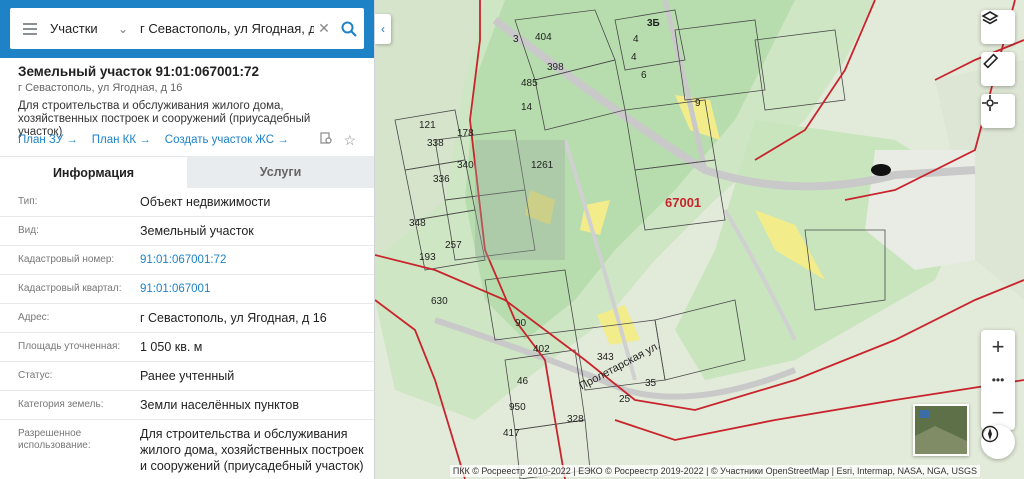 This screenshot has height=479, width=1024. I want to click on plot-number-label: 417, so click(511, 433).